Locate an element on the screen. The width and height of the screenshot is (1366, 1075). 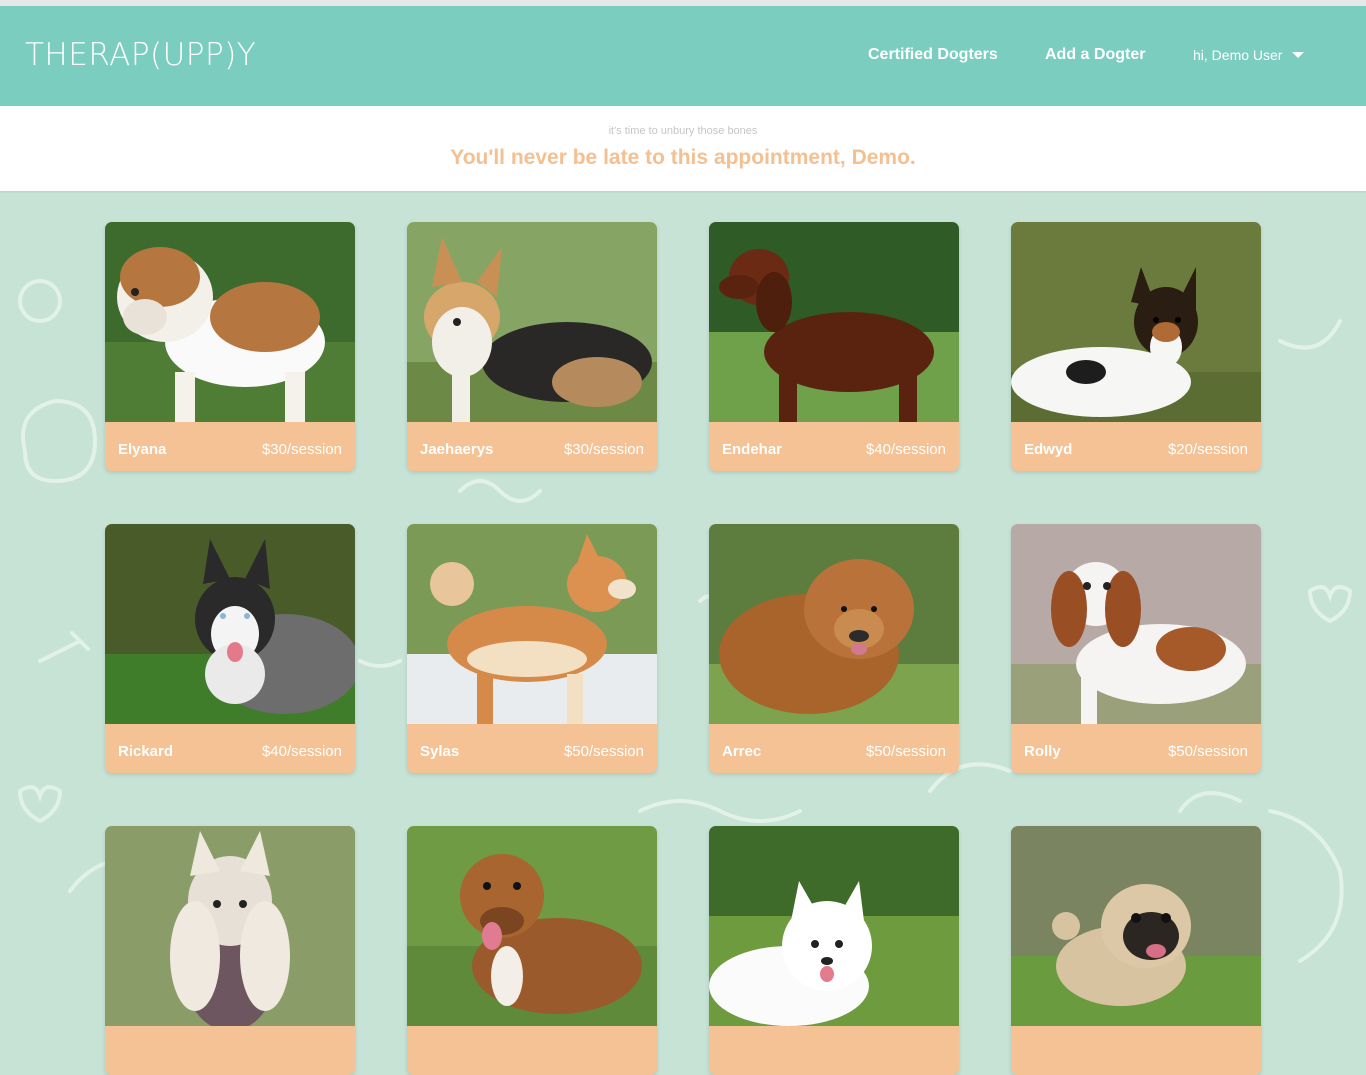
dog-card: Rolly $50/session is located at coordinates (1136, 648).